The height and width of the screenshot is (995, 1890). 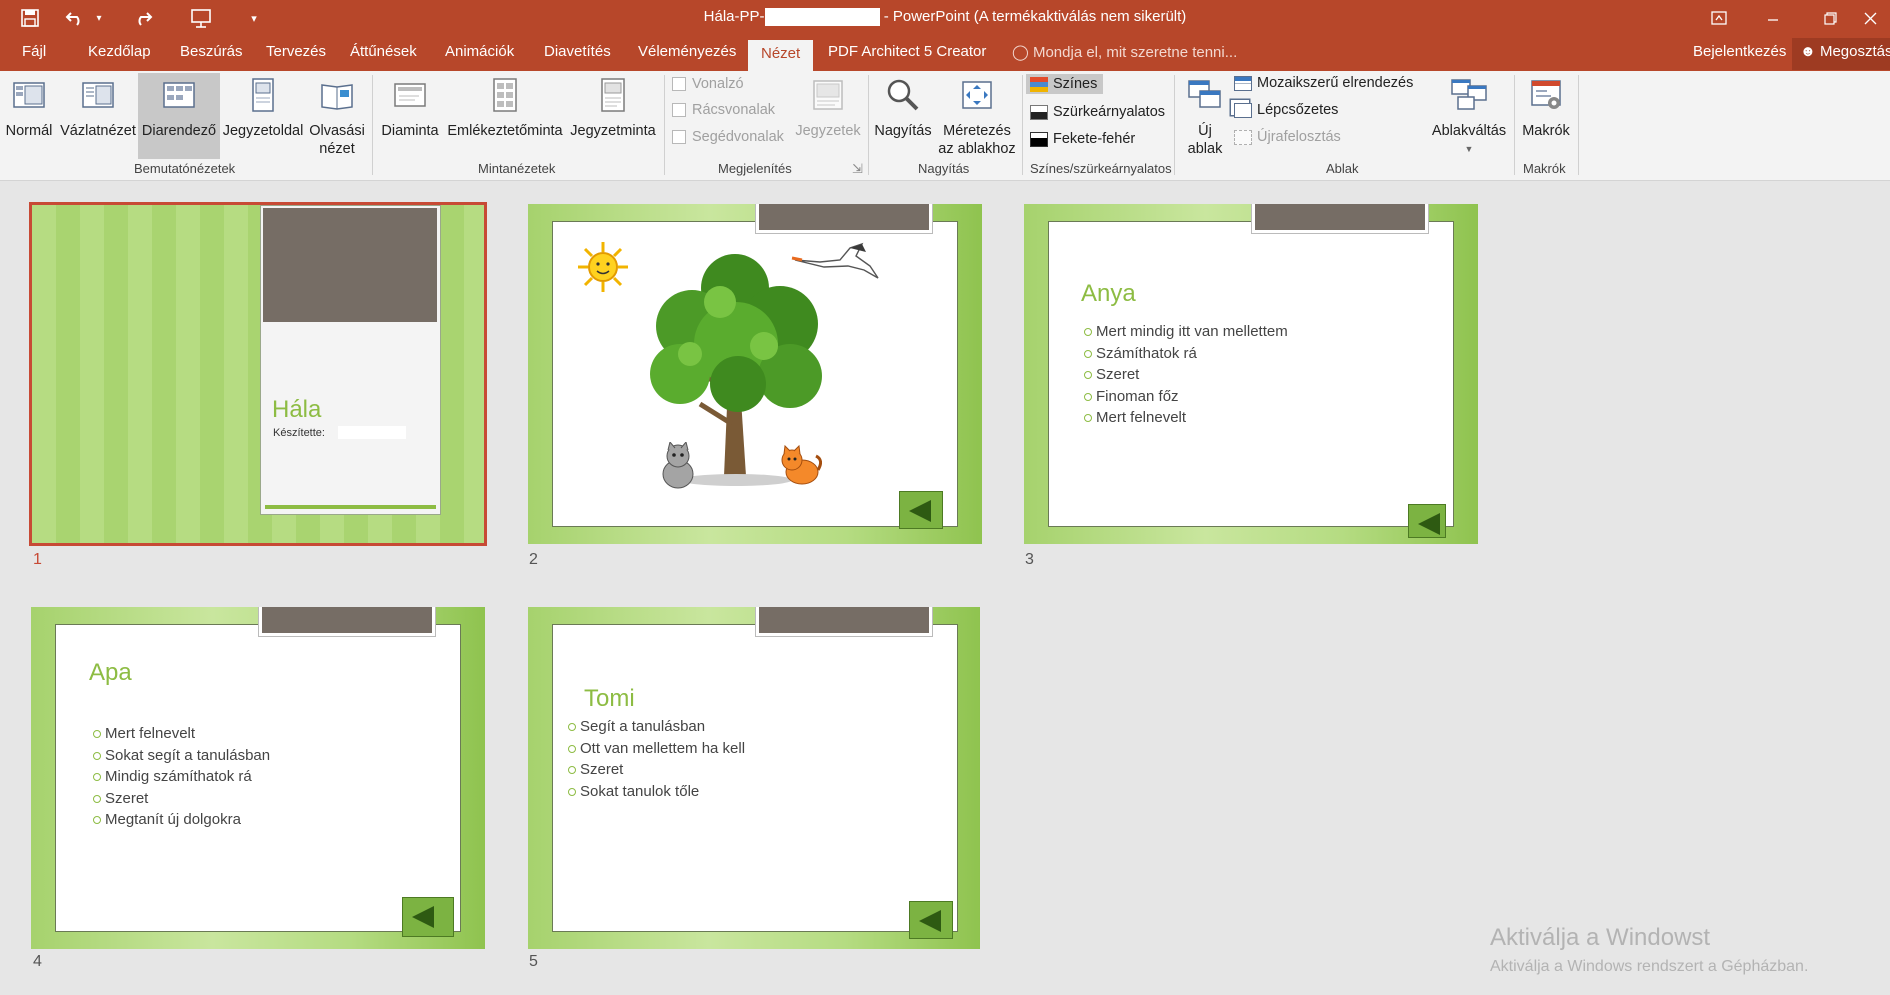 I want to click on arrange-all-button: Mozaikszerű elrendezés, so click(x=1323, y=83).